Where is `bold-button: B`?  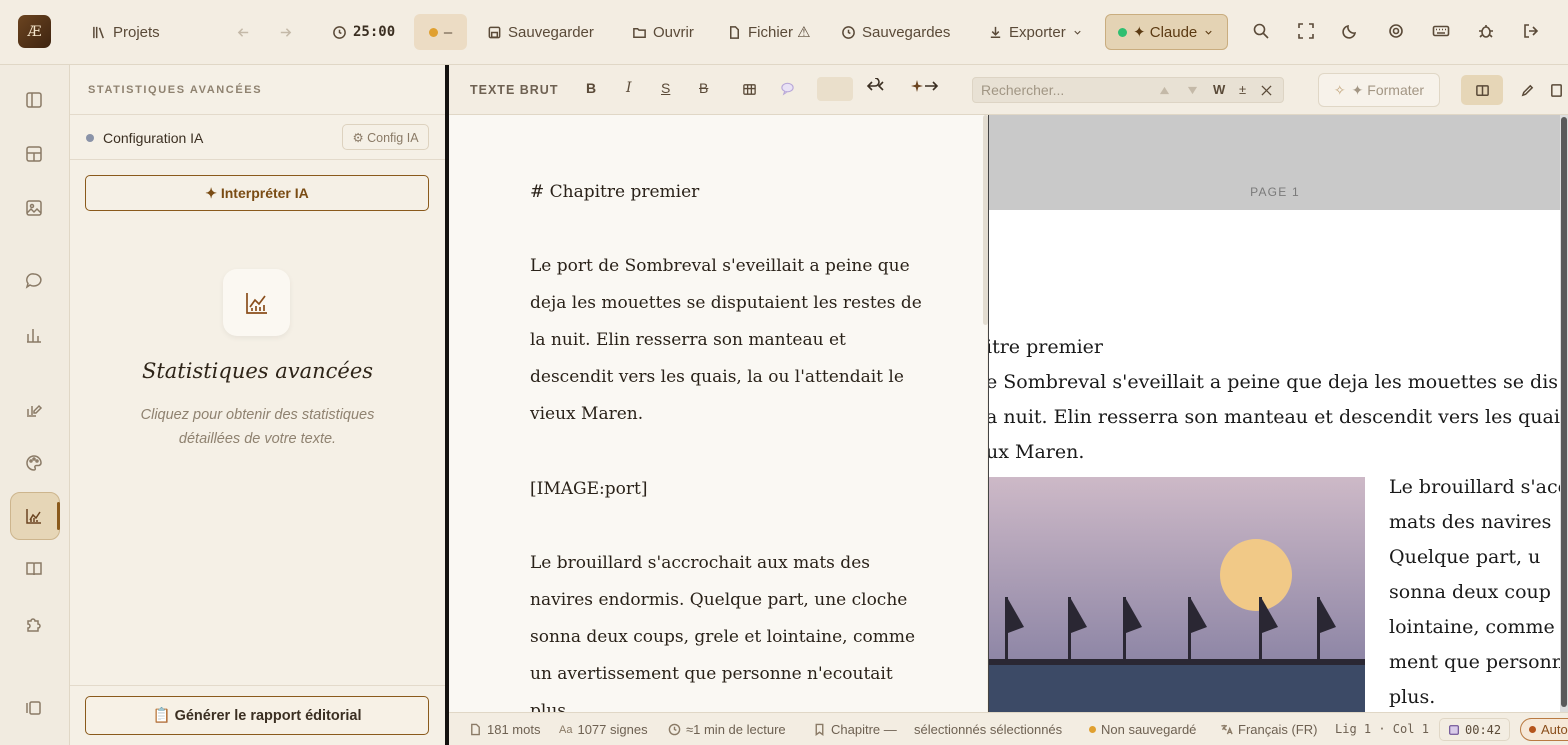 bold-button: B is located at coordinates (591, 88).